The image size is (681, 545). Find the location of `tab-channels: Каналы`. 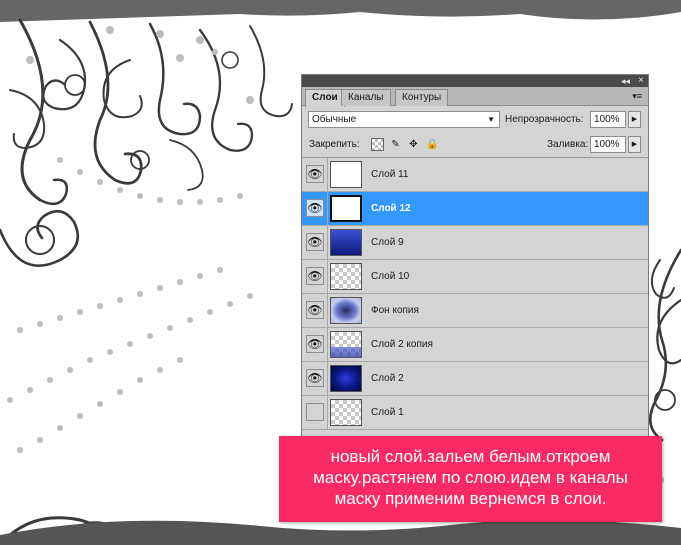

tab-channels: Каналы is located at coordinates (366, 97).